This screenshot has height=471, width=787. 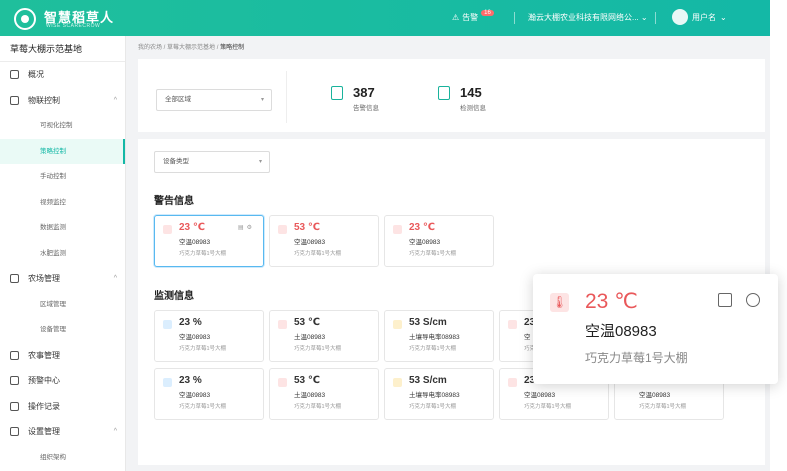 What do you see at coordinates (324, 241) in the screenshot?
I see `warning-card: 53 ℃ 空温08983 巧克力草莓1号大棚` at bounding box center [324, 241].